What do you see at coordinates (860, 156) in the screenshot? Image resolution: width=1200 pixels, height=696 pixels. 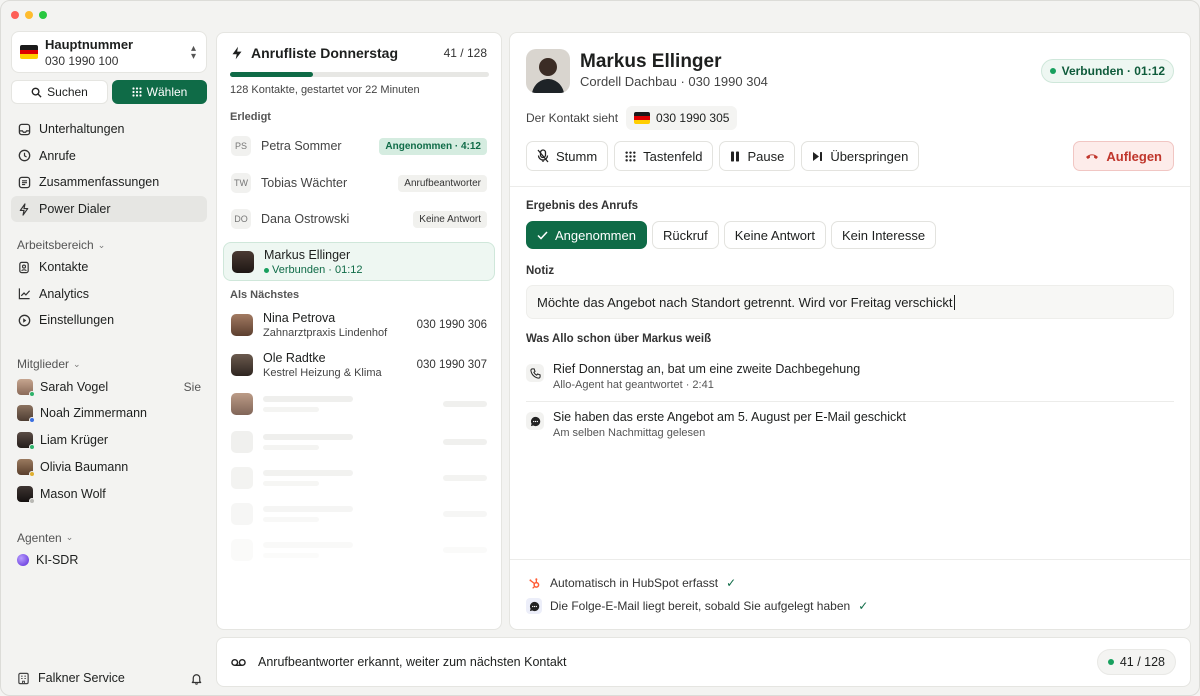 I see `skip-button: Überspringen` at bounding box center [860, 156].